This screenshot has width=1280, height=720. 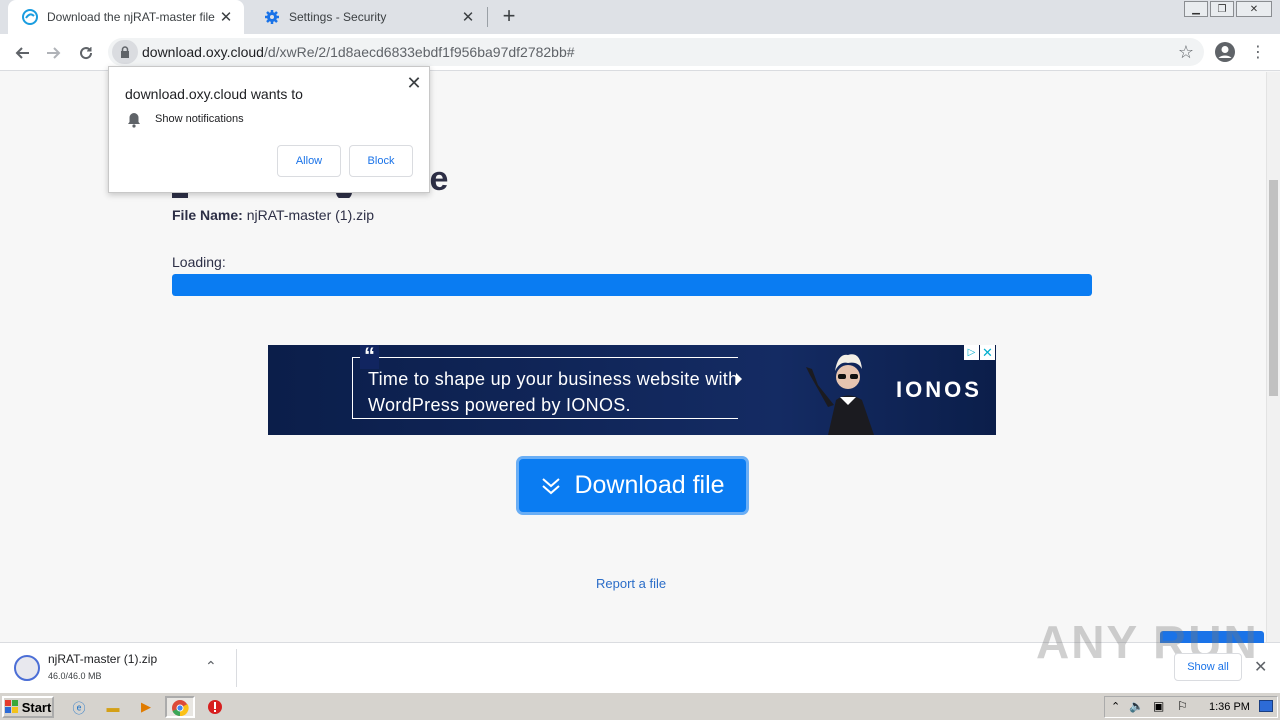 I want to click on ad-choices-icon: ▷, so click(x=971, y=352).